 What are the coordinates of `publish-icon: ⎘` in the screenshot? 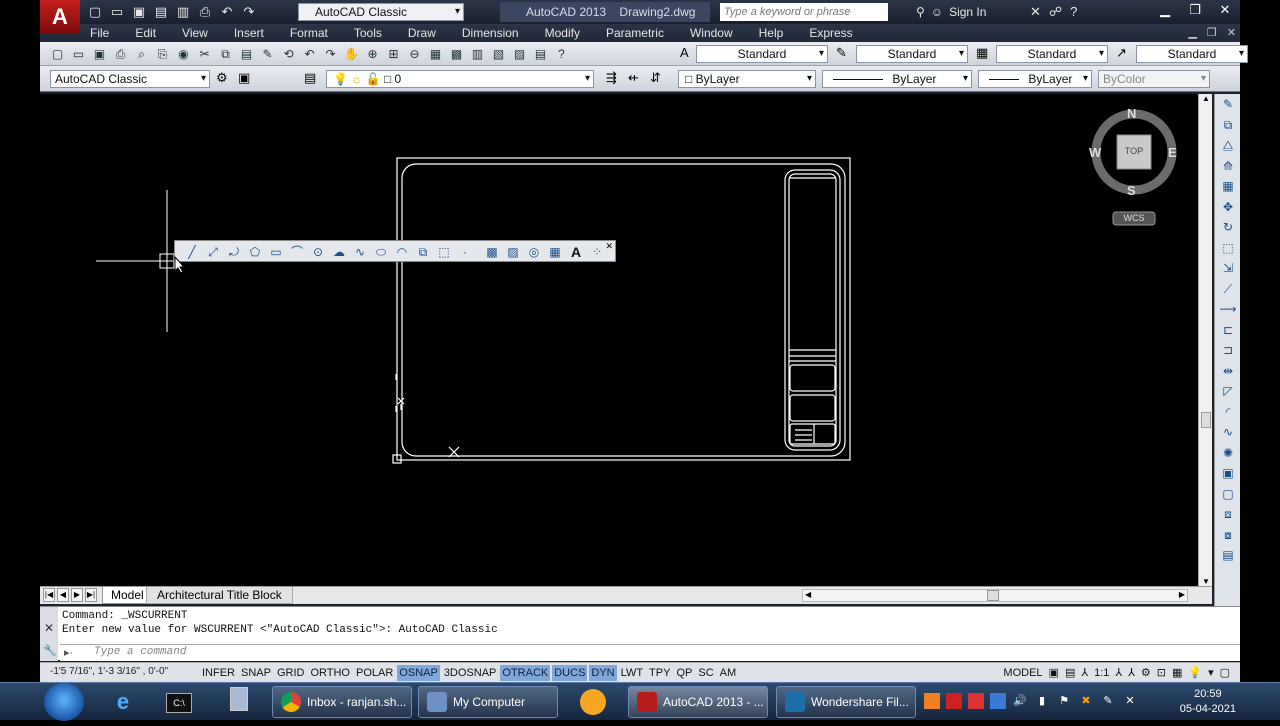 It's located at (162, 54).